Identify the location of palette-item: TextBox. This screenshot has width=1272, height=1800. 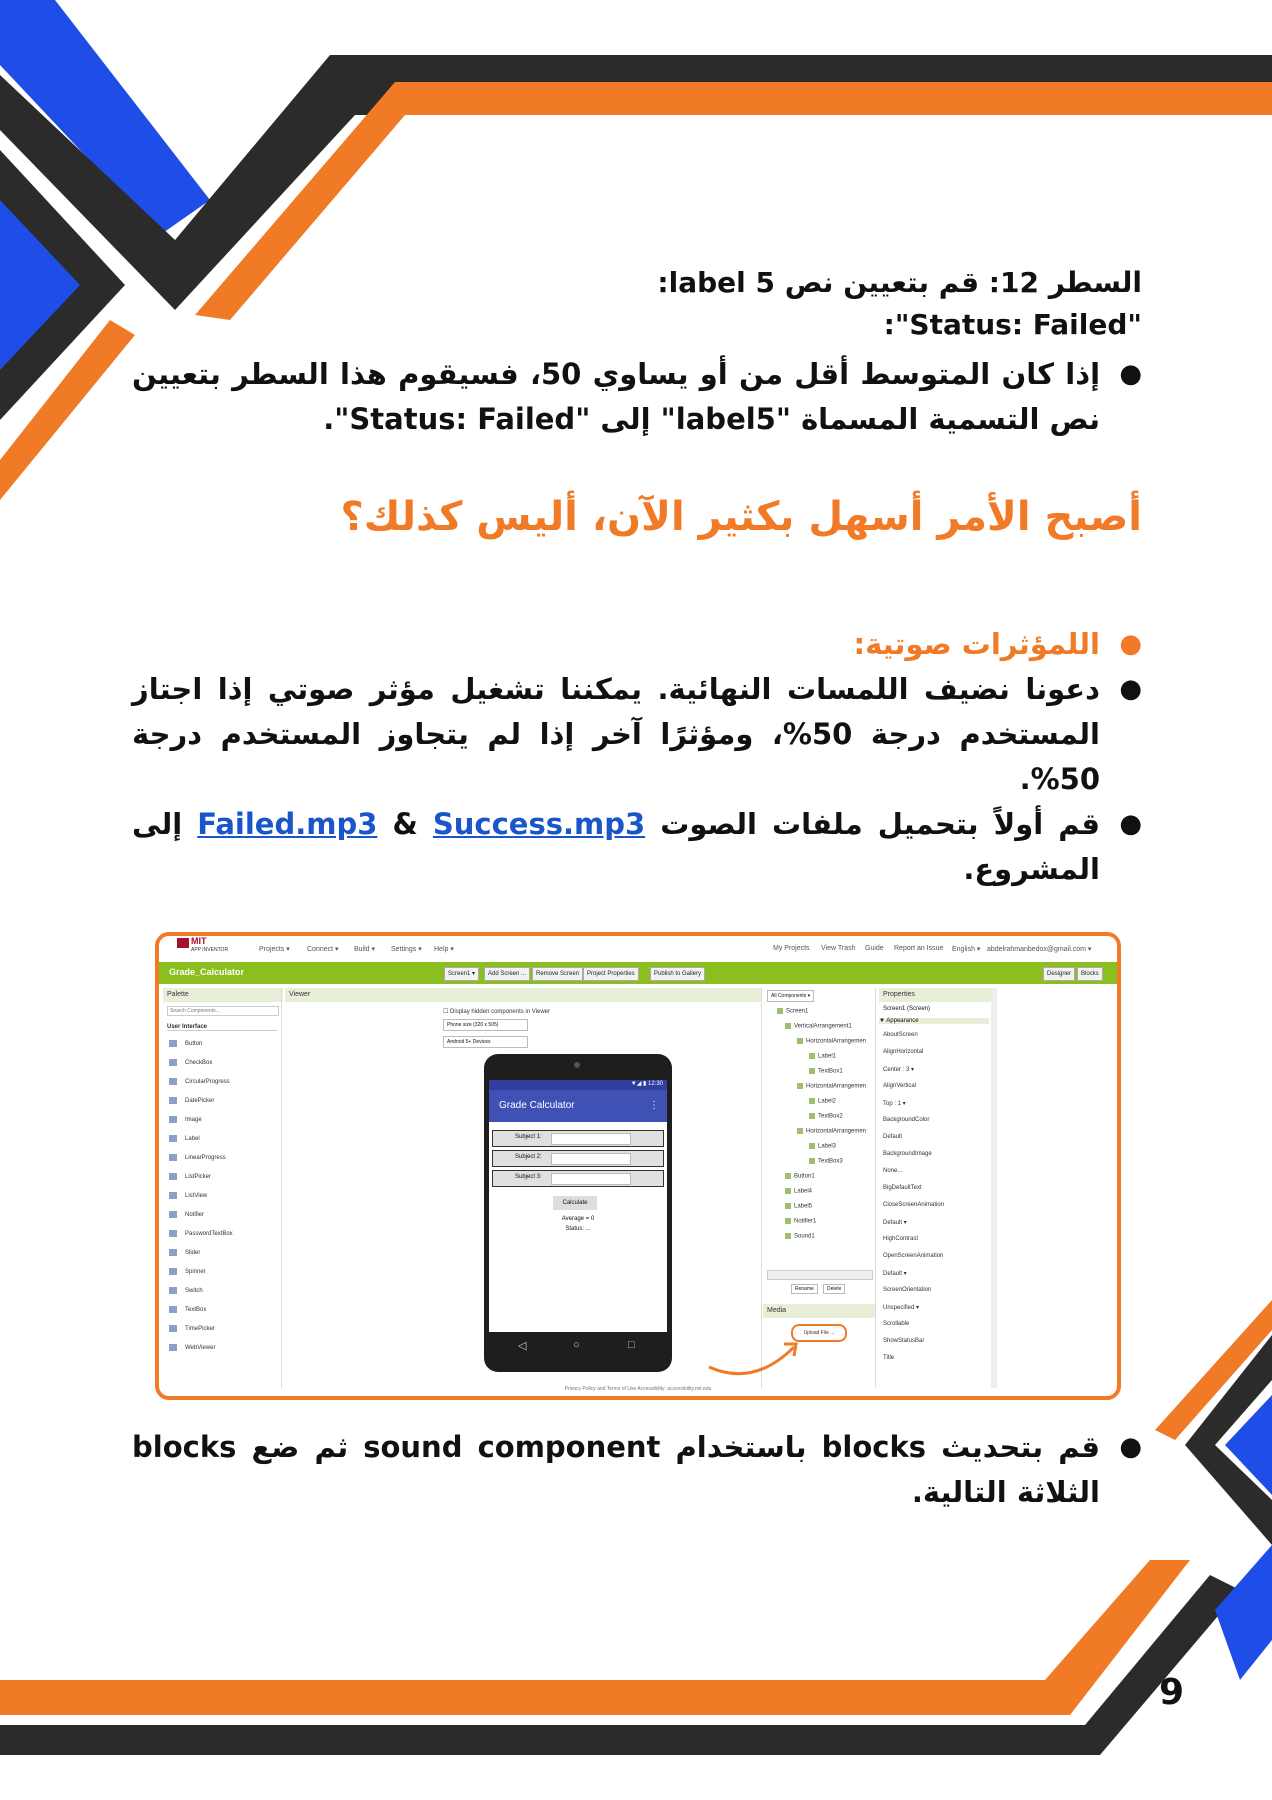
(187, 1309).